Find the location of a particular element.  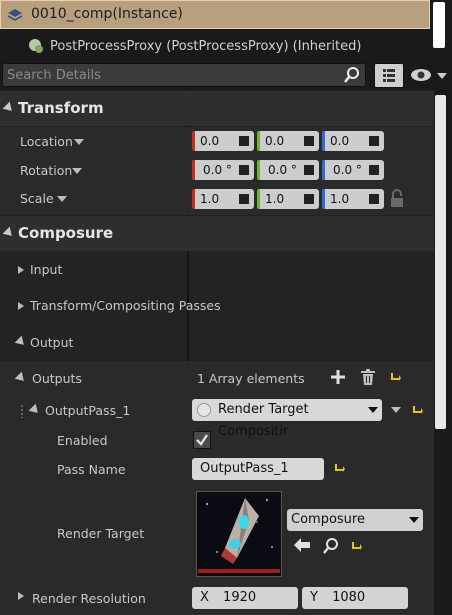

add-element-icon is located at coordinates (338, 377).